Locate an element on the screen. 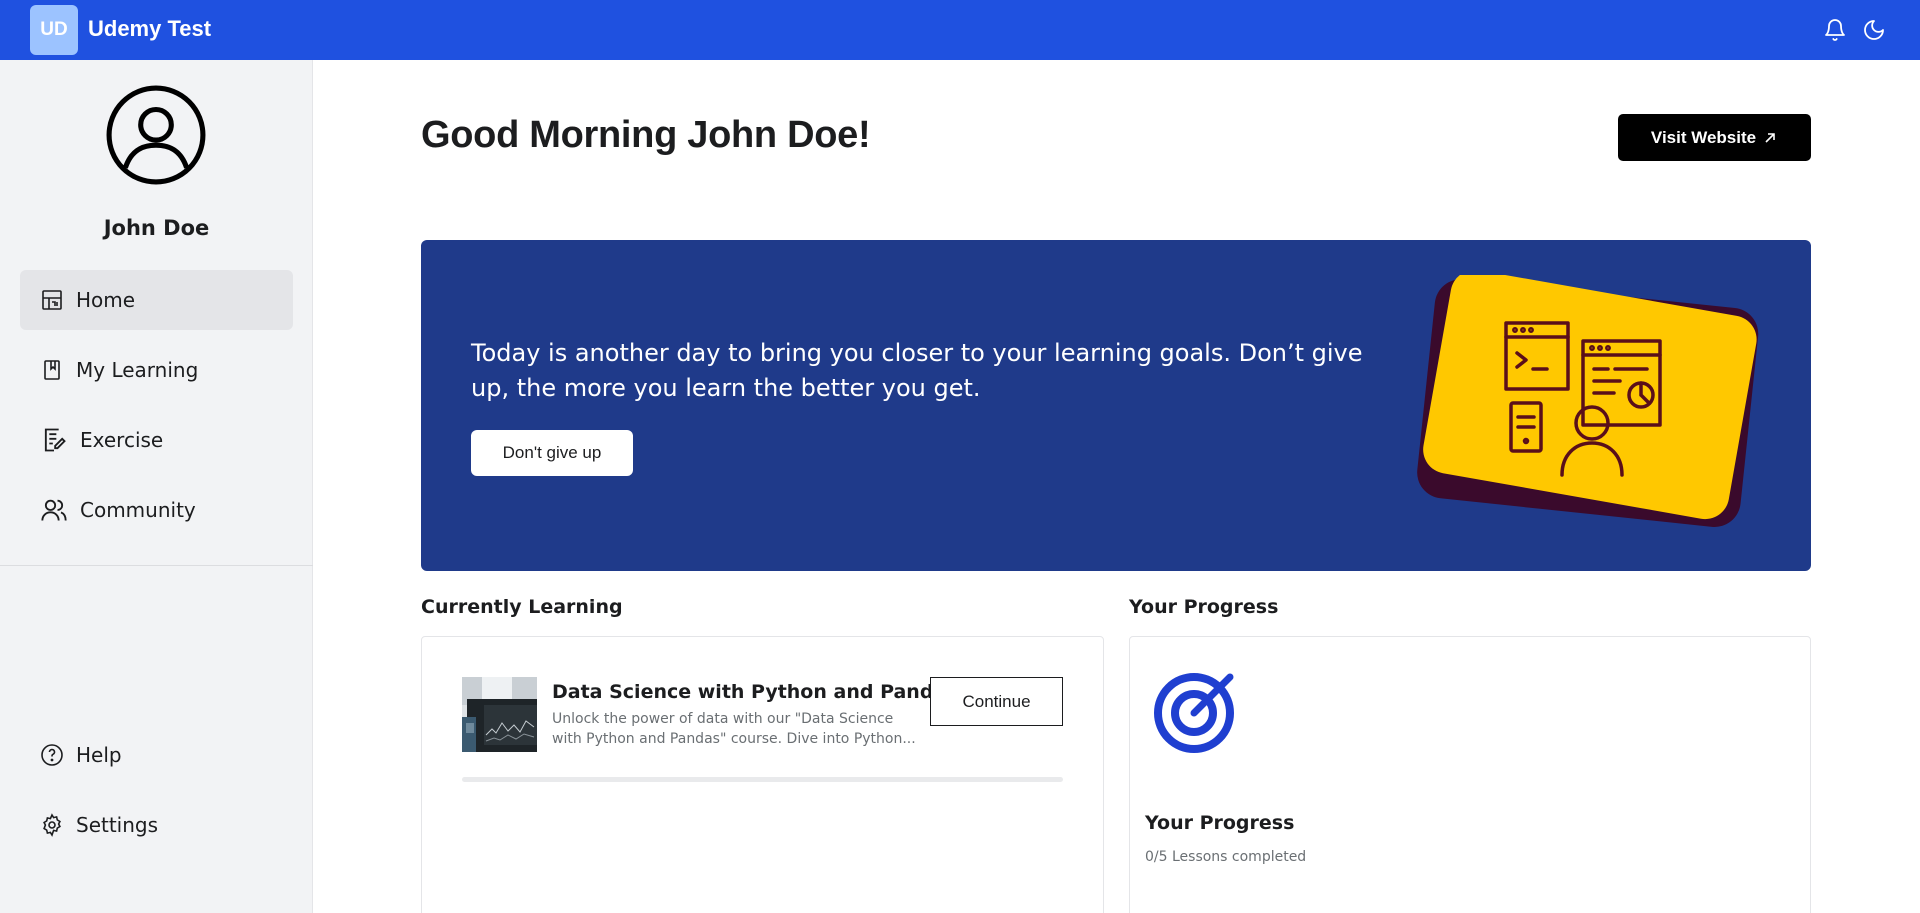  course-title: Data Science with Python and Pandas is located at coordinates (755, 692).